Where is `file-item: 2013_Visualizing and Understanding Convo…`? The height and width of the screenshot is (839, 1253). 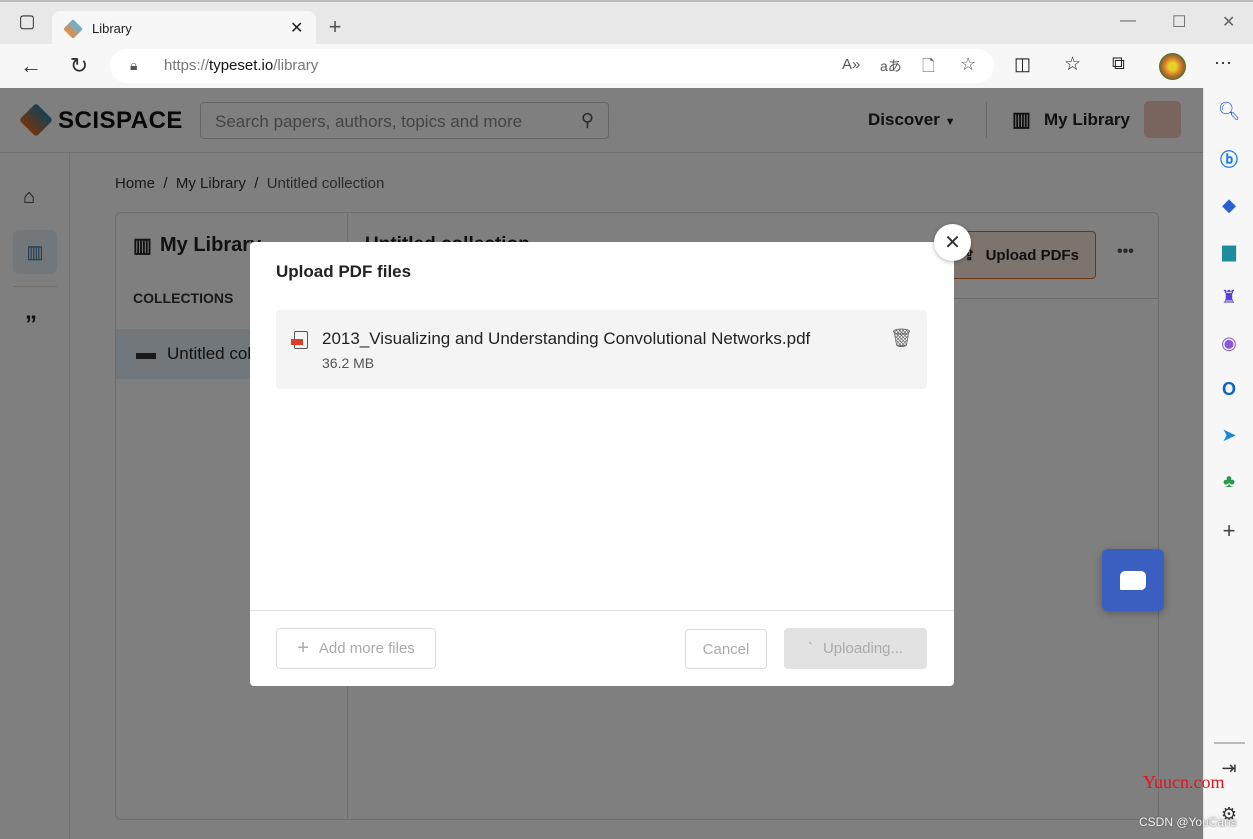
file-item: 2013_Visualizing and Understanding Convo… is located at coordinates (601, 349).